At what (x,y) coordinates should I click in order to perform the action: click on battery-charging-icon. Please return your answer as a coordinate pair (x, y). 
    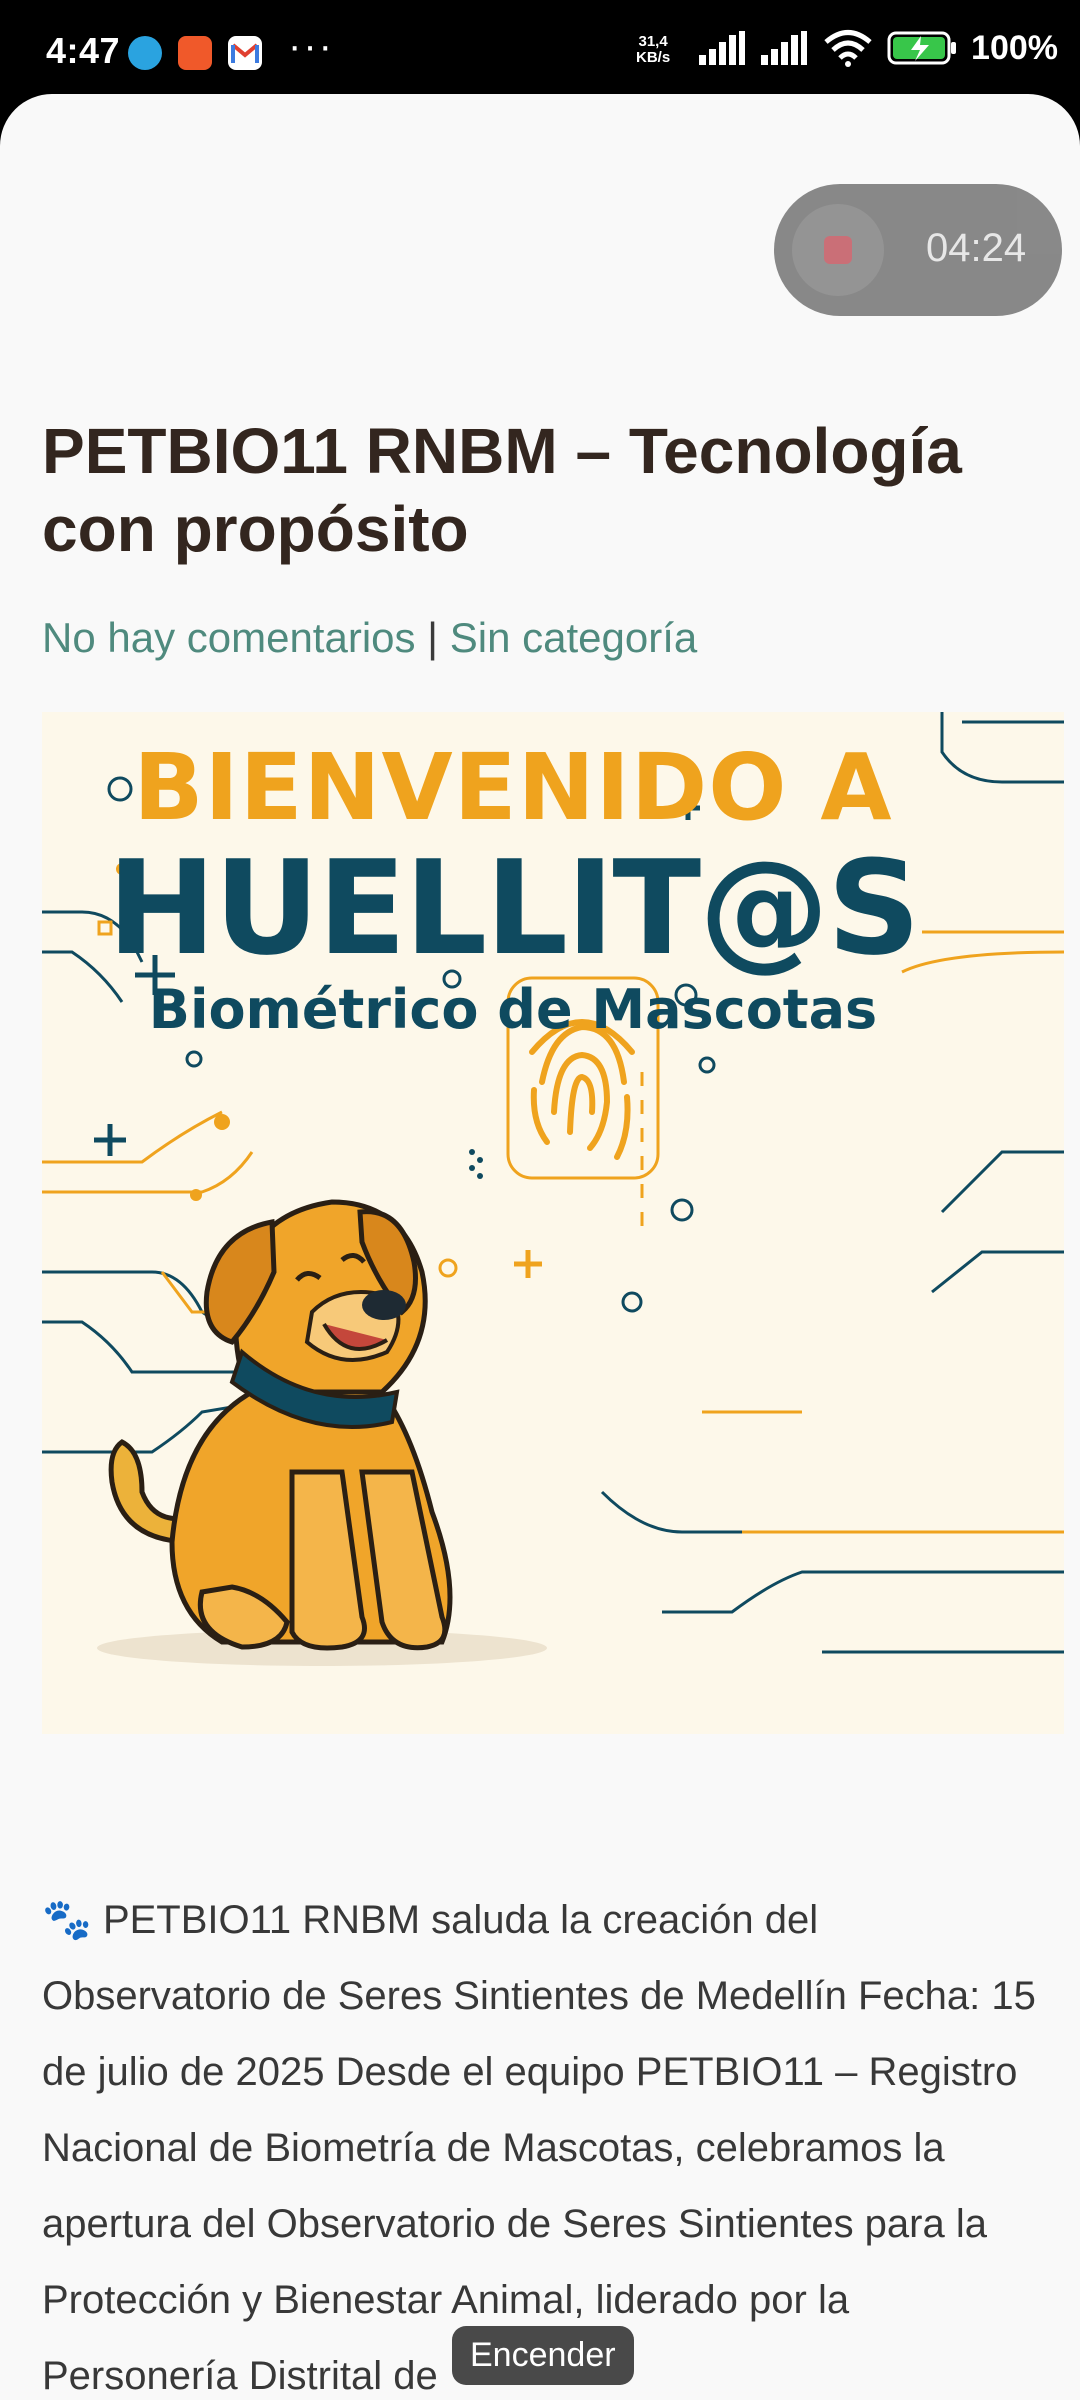
    Looking at the image, I should click on (922, 48).